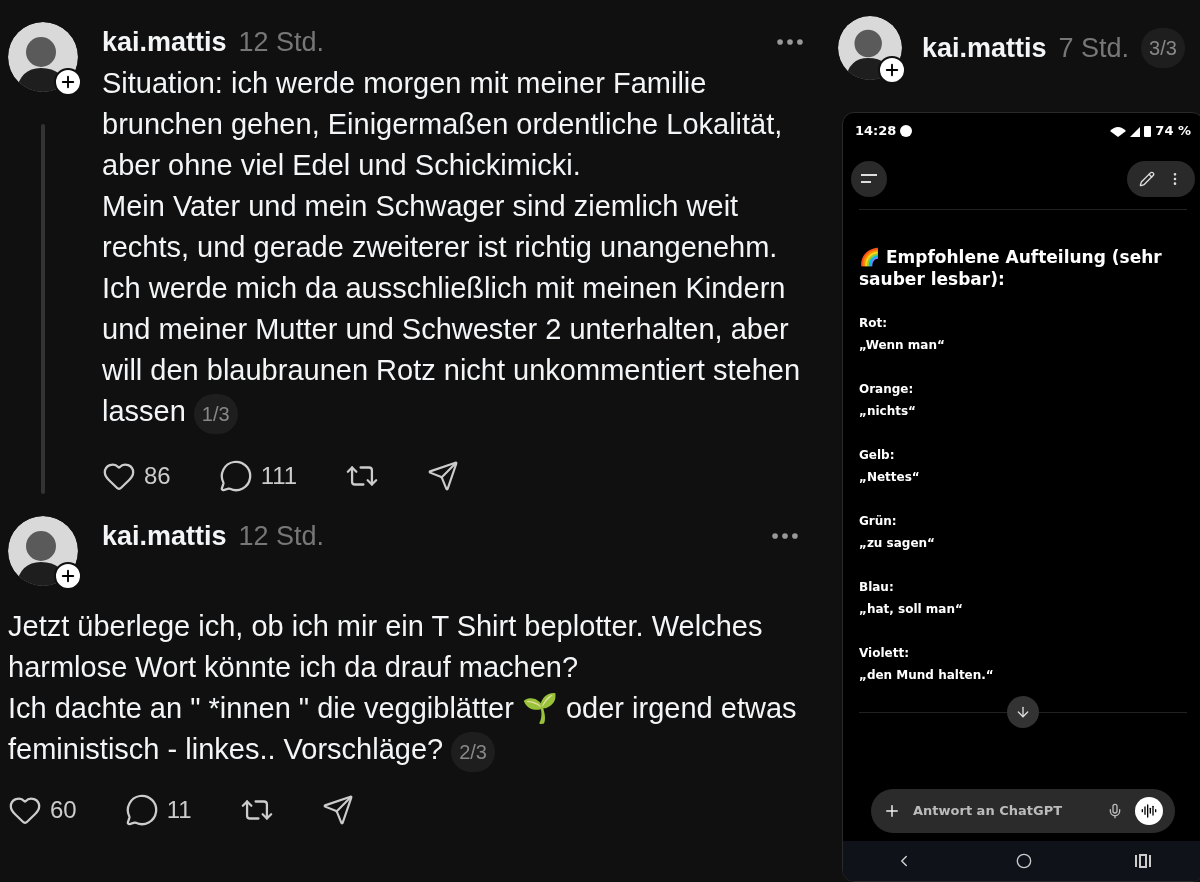 The image size is (1200, 882). Describe the element at coordinates (279, 475) in the screenshot. I see `comment-count: 111` at that location.